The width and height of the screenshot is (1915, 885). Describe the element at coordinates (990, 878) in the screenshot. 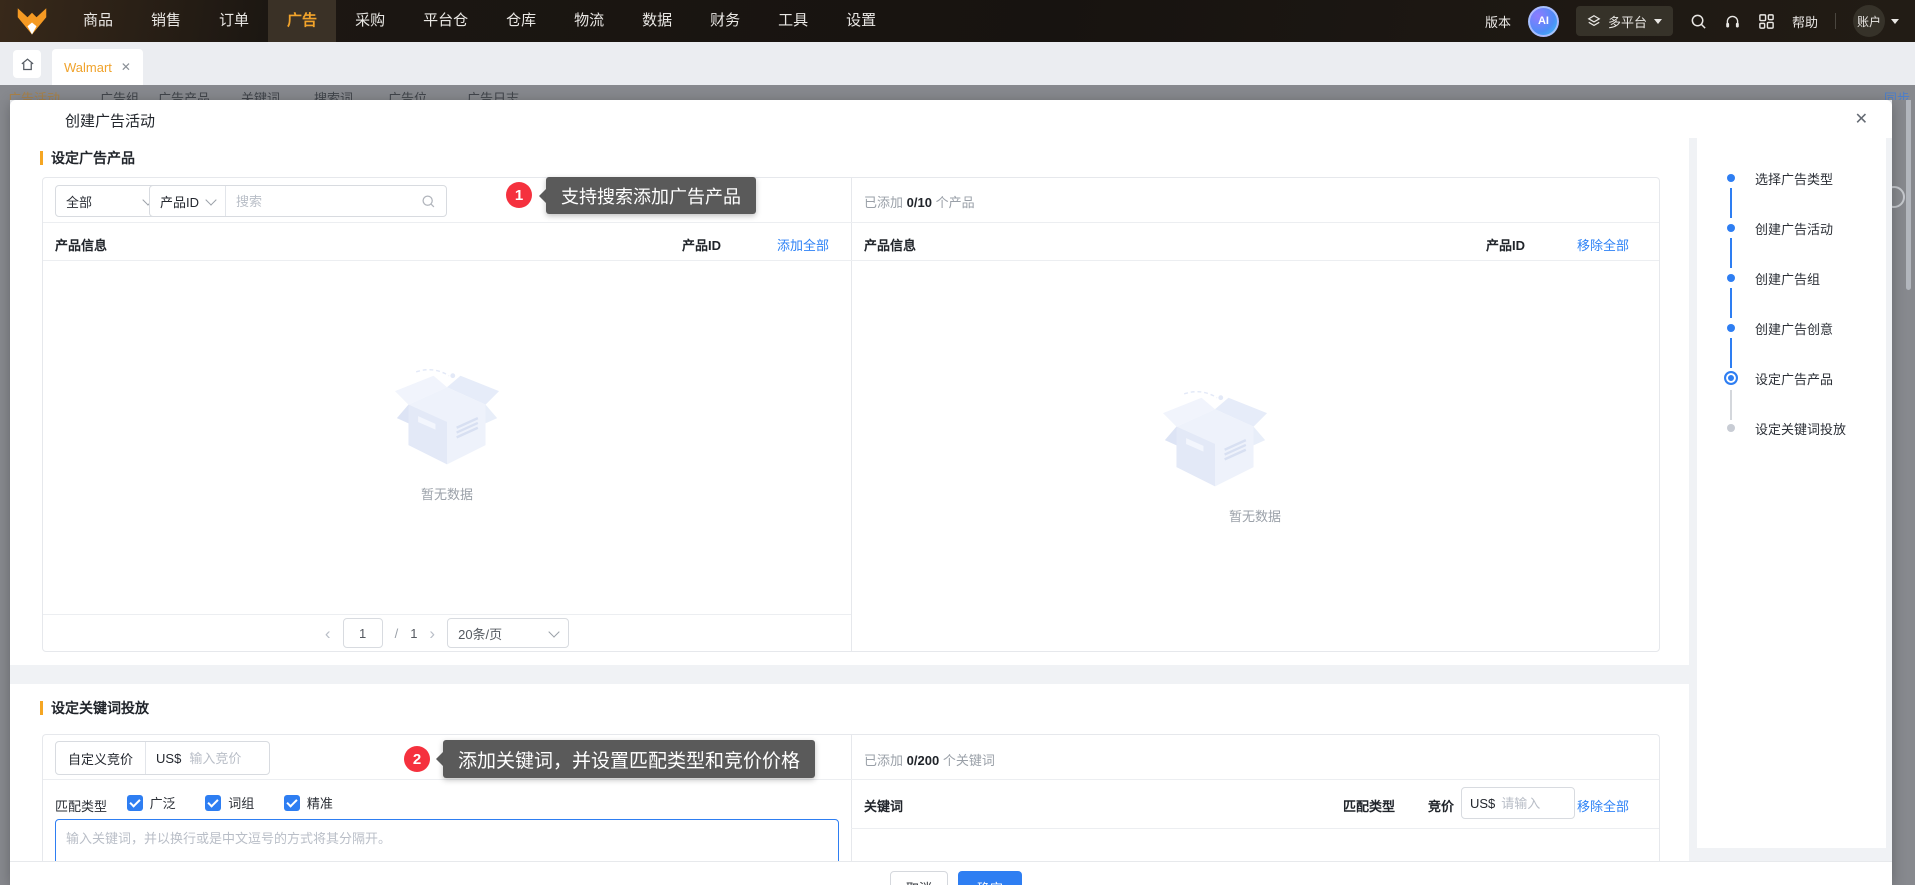

I see `confirm-button: 确定` at that location.